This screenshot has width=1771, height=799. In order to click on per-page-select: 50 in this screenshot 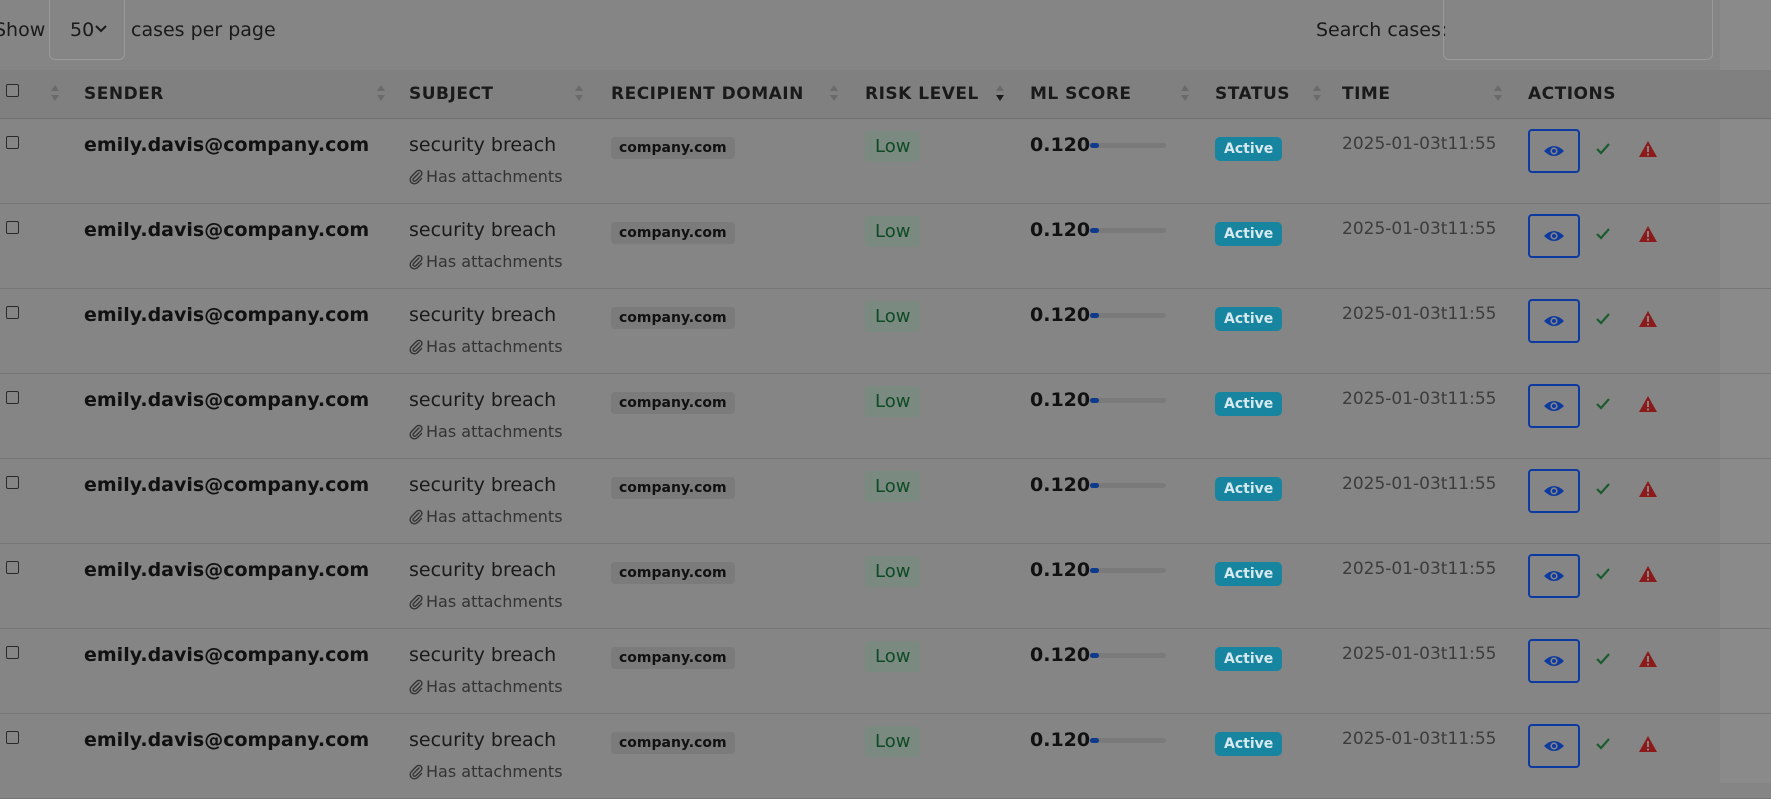, I will do `click(87, 30)`.